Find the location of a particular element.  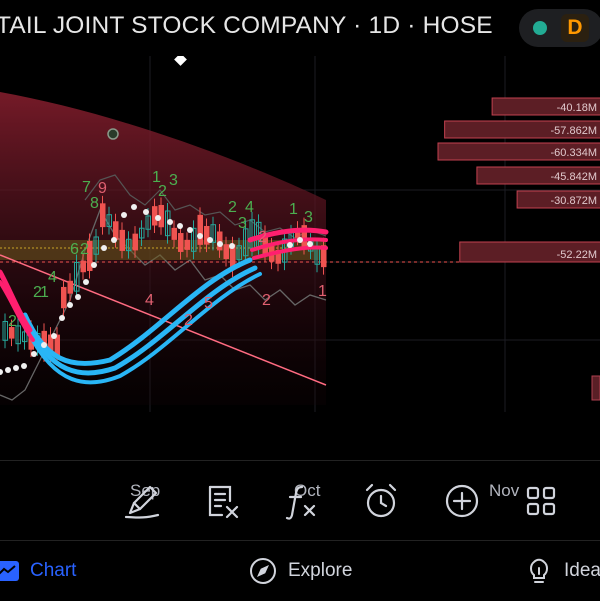

volume-profile-label: -45.842M is located at coordinates (574, 177).